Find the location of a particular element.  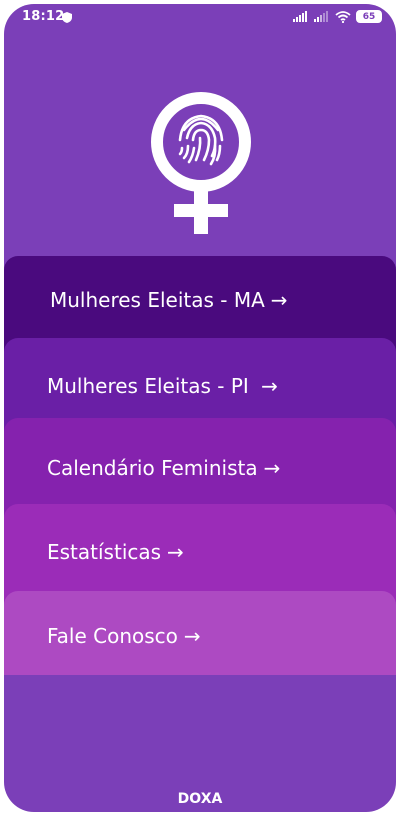

menu-item-estatisticas: Estatísticas → is located at coordinates (200, 554).